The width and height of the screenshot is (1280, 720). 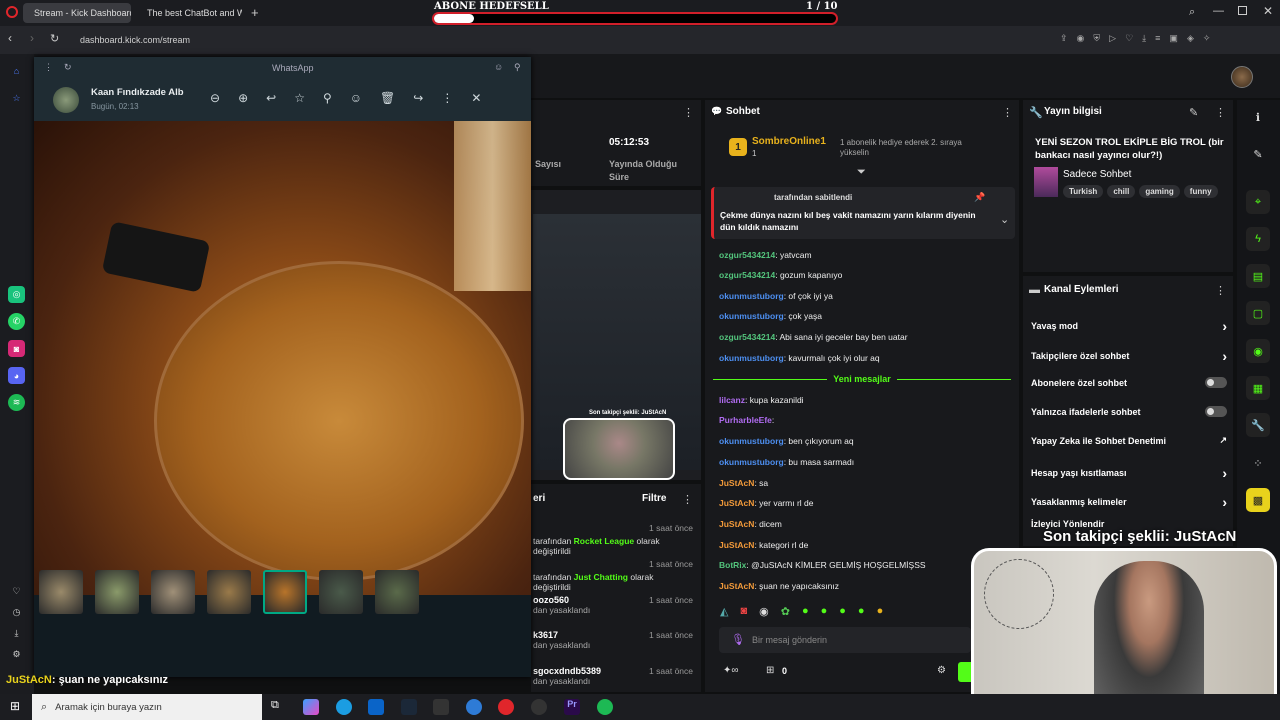 What do you see at coordinates (764, 613) in the screenshot?
I see `emote-icon: ◉` at bounding box center [764, 613].